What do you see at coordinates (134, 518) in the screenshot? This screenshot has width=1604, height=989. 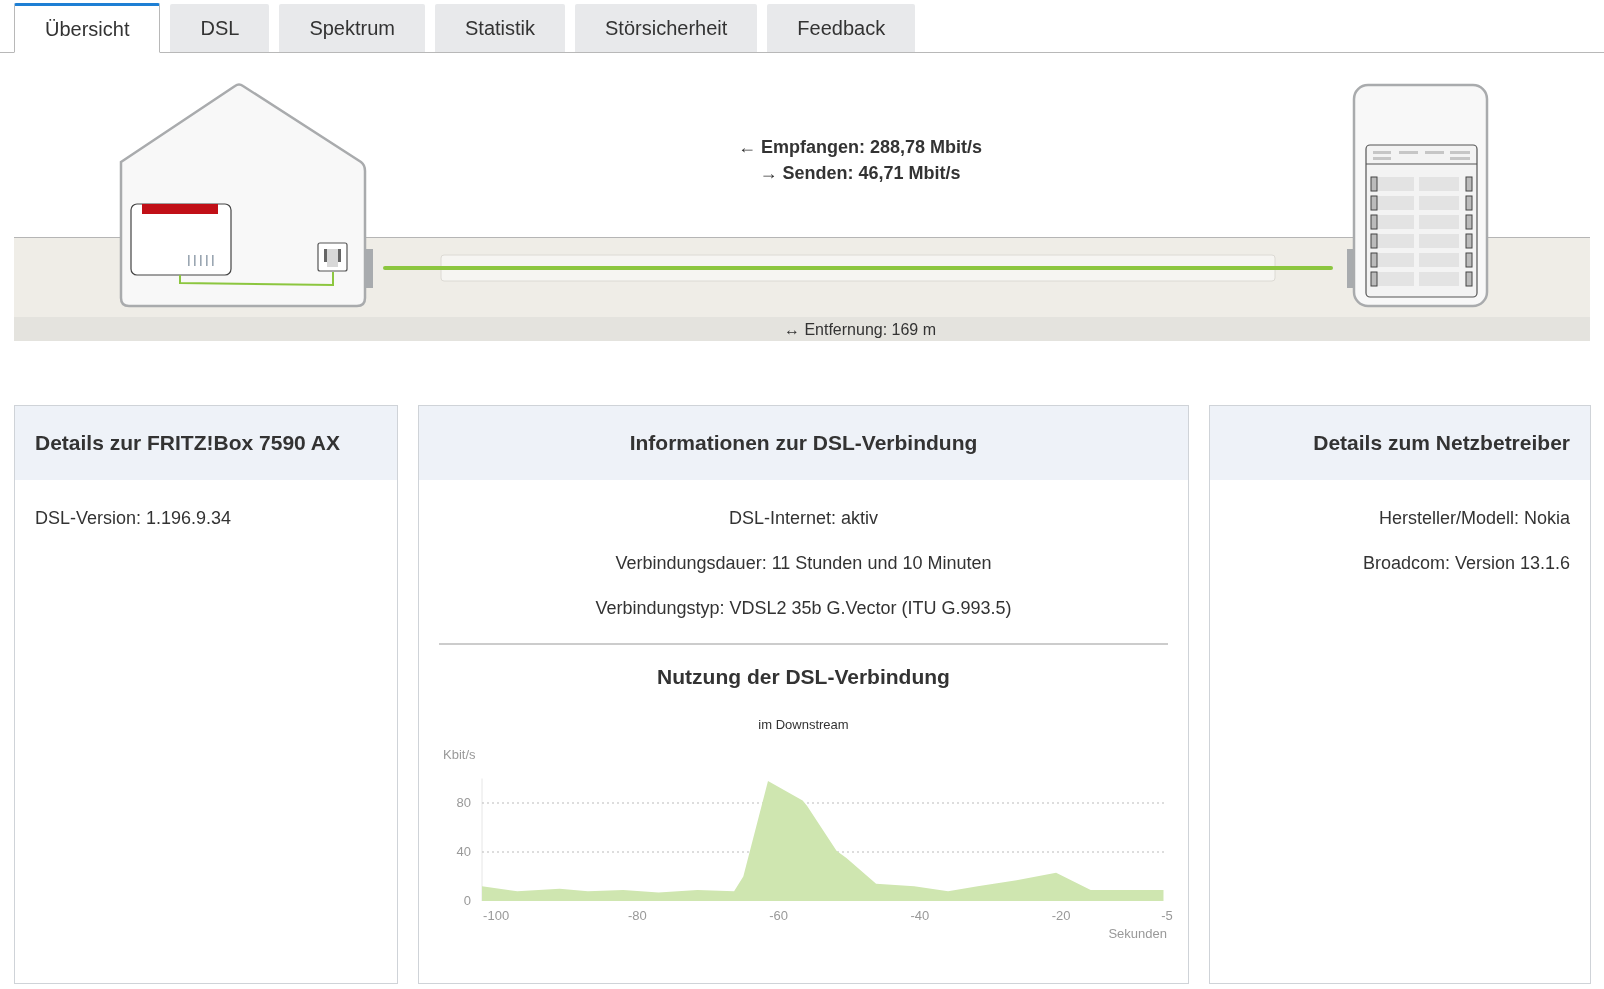 I see `info-text: DSL-Version: 1.196.9.34` at bounding box center [134, 518].